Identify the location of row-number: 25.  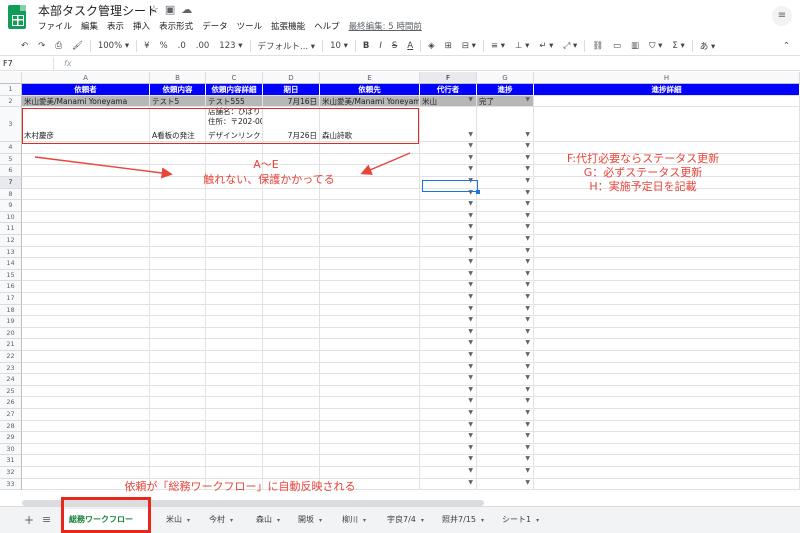
(11, 391).